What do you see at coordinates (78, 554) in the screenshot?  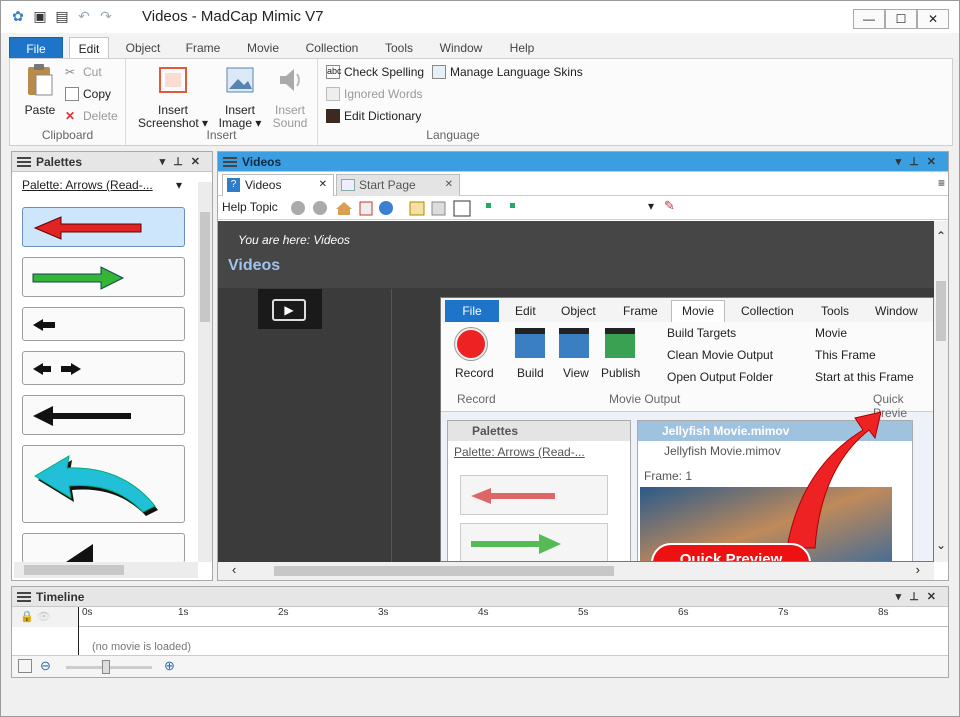 I see `partial-arrow-icon` at bounding box center [78, 554].